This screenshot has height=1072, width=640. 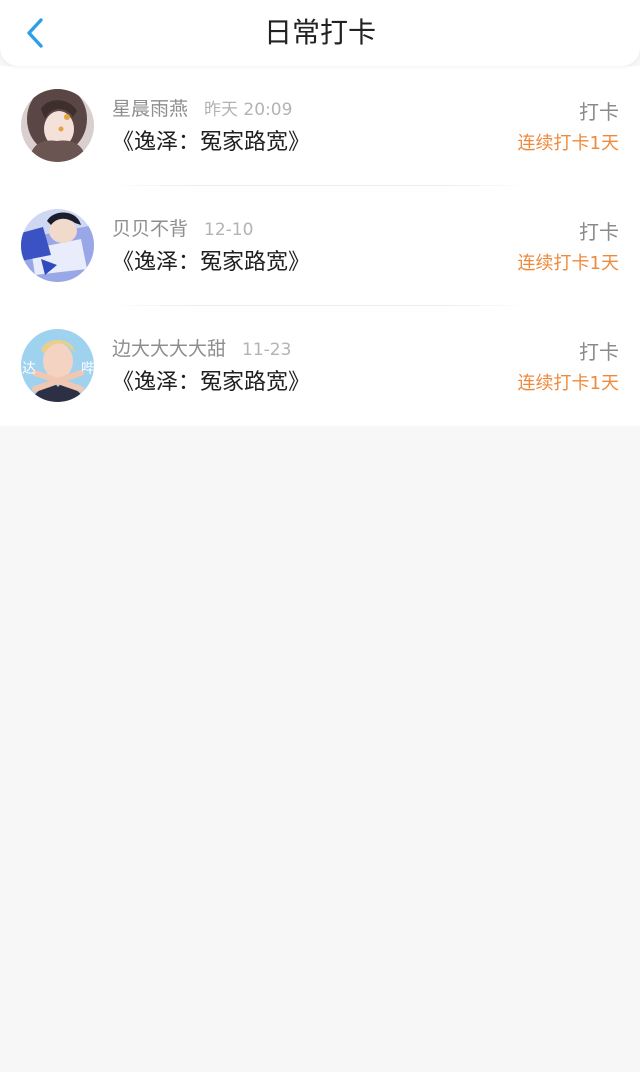 What do you see at coordinates (267, 350) in the screenshot?
I see `checkin-time: 11-23` at bounding box center [267, 350].